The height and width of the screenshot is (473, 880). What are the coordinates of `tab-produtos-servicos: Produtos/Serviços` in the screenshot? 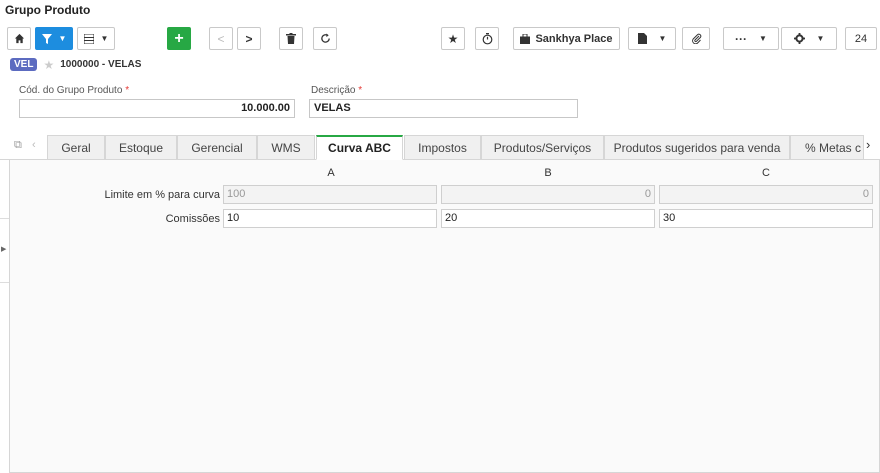 It's located at (542, 147).